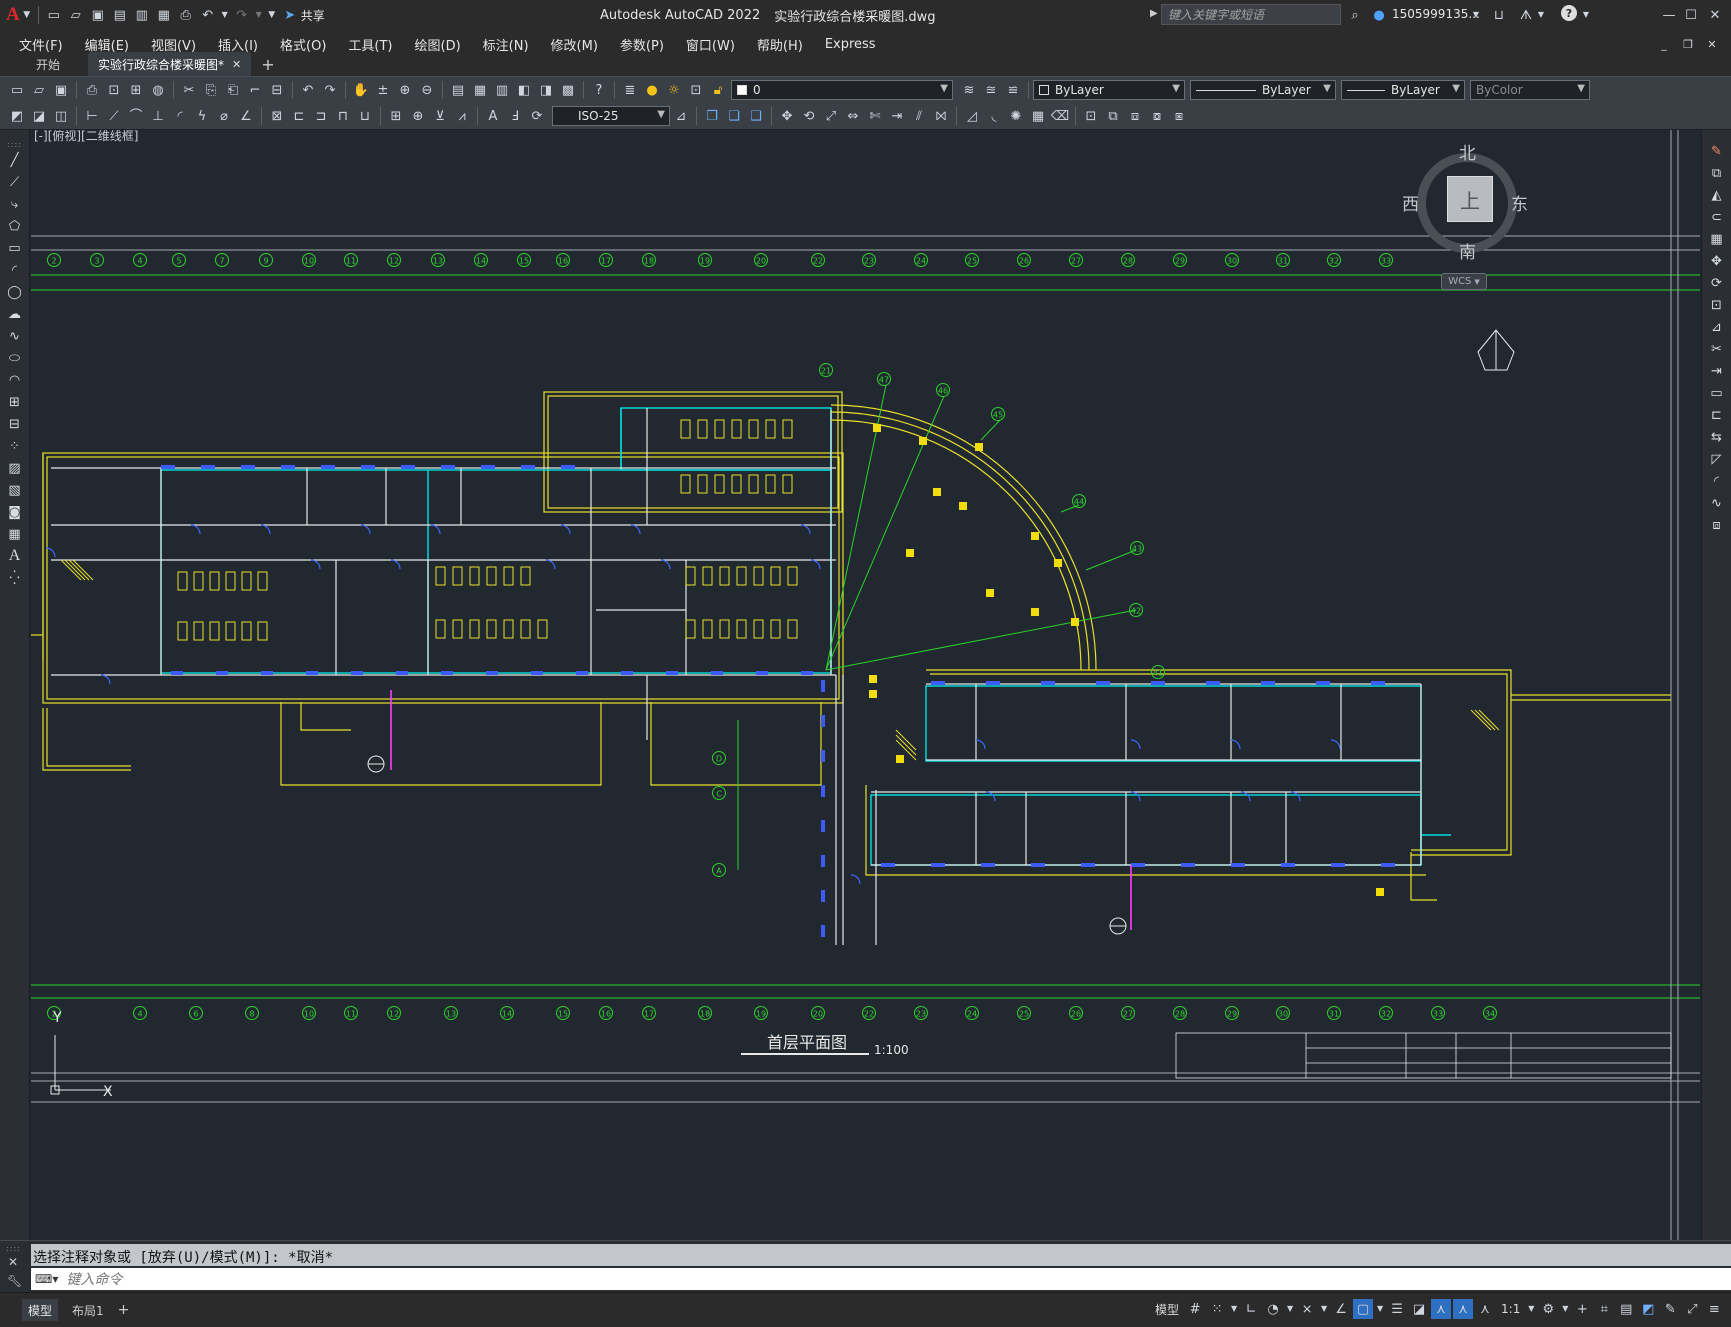 This screenshot has width=1731, height=1327. I want to click on color-select: ByLayer ▼, so click(1109, 90).